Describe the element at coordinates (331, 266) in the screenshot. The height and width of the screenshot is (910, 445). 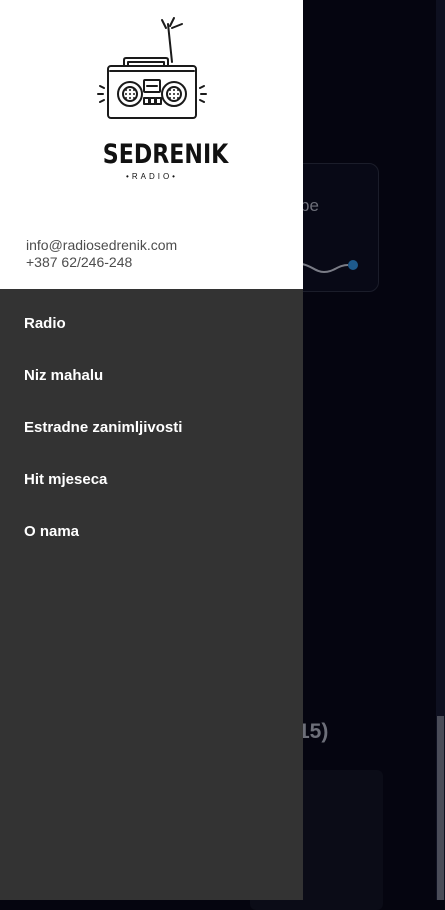
I see `wave-progress-icon` at that location.